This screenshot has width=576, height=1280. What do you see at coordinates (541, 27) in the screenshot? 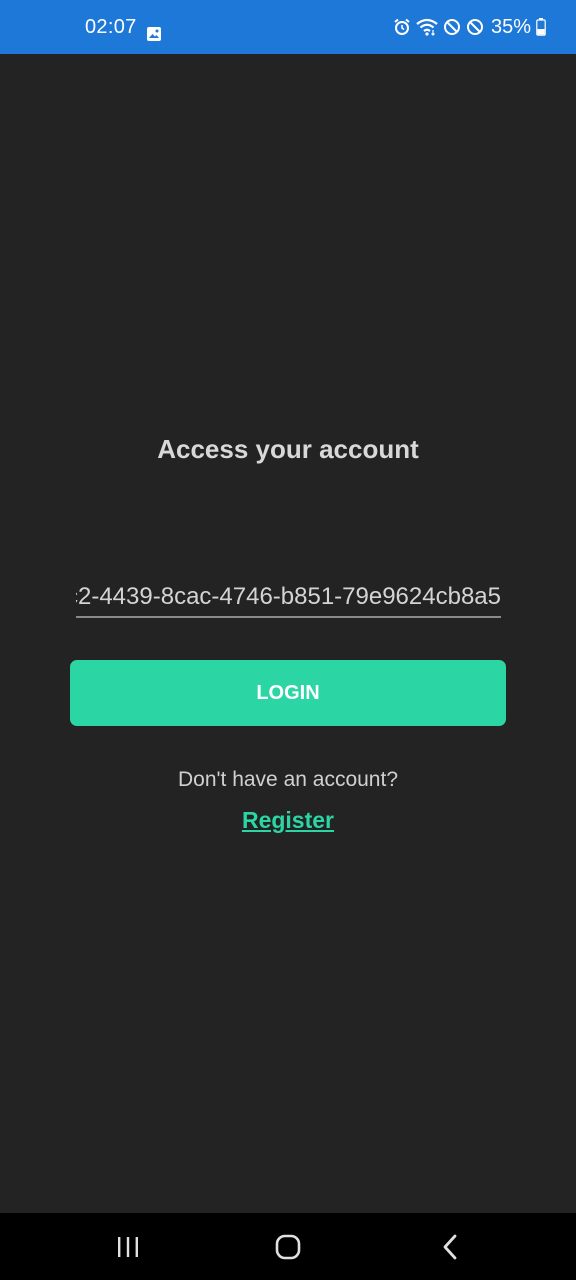
I see `battery-icon` at bounding box center [541, 27].